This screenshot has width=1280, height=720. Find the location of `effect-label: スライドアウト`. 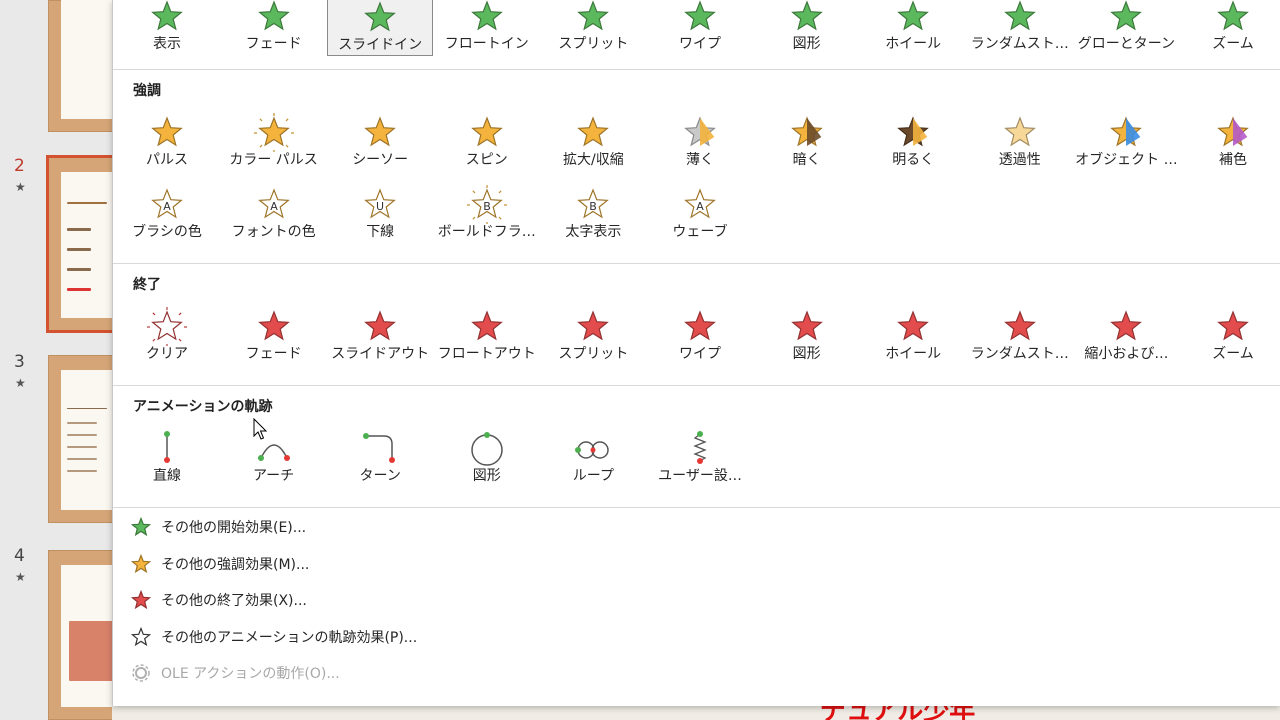

effect-label: スライドアウト is located at coordinates (380, 354).